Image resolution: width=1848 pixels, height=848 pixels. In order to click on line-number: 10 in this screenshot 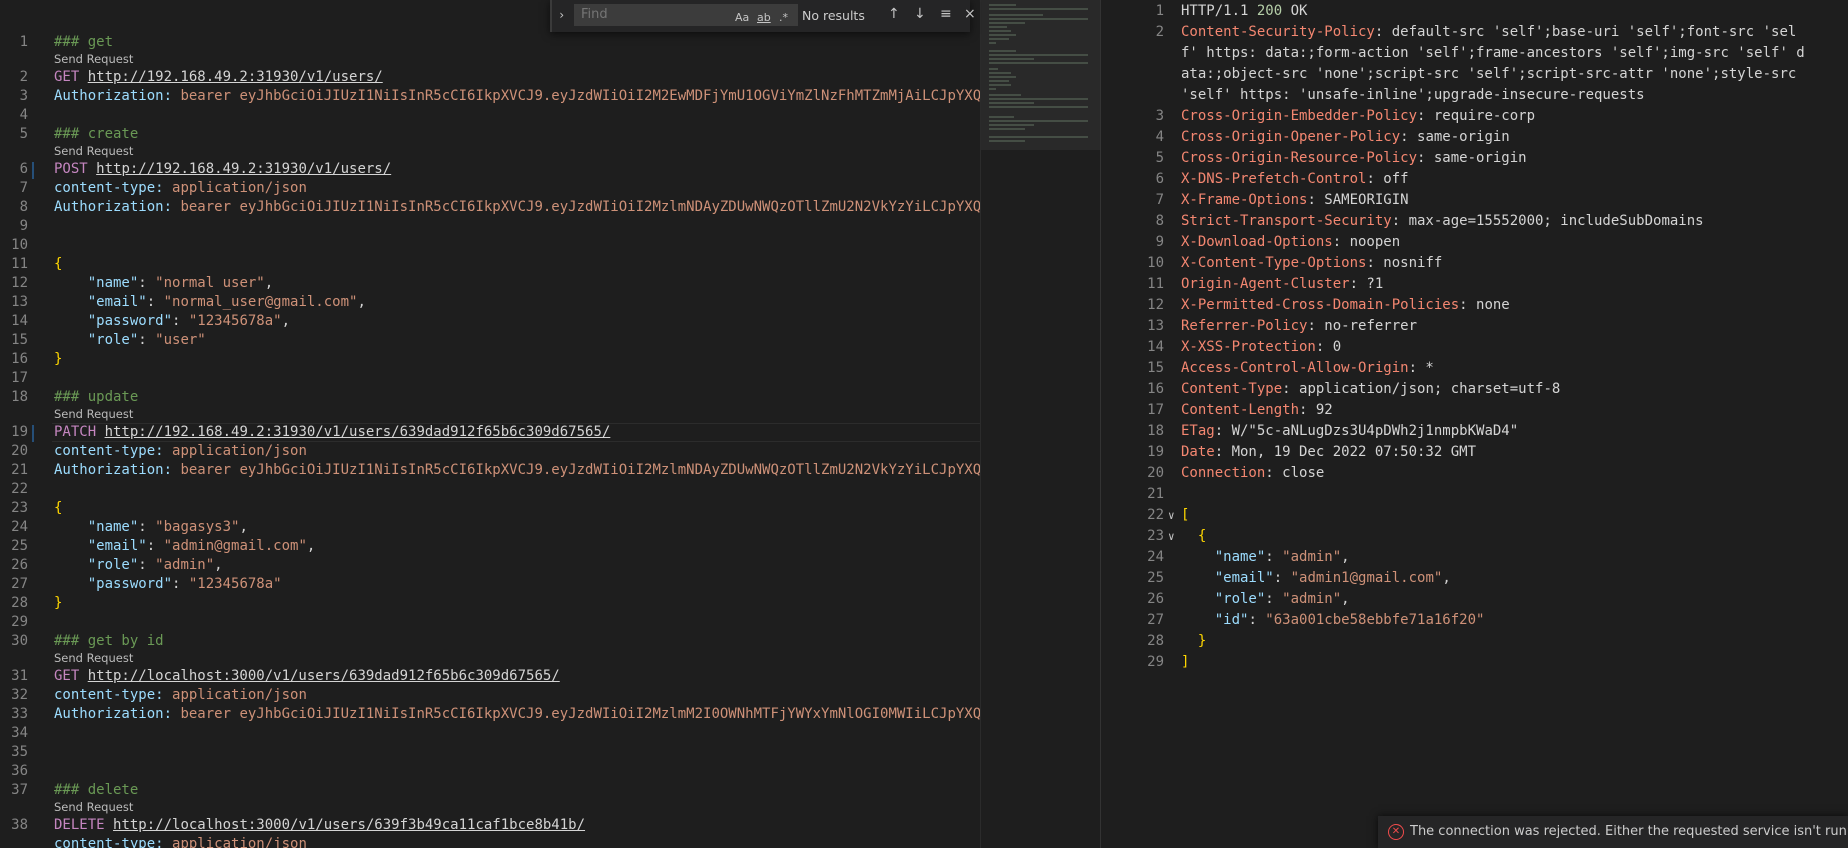, I will do `click(19, 245)`.